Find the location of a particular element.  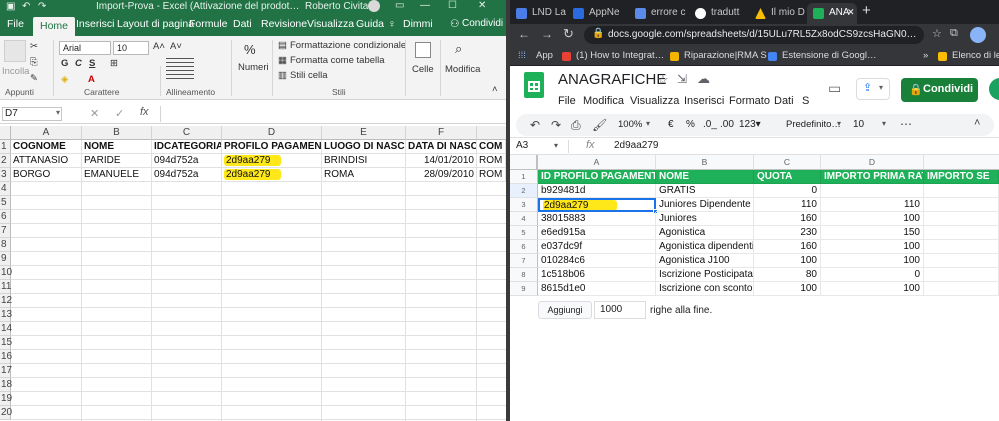

underline-icon: S is located at coordinates (92, 63).